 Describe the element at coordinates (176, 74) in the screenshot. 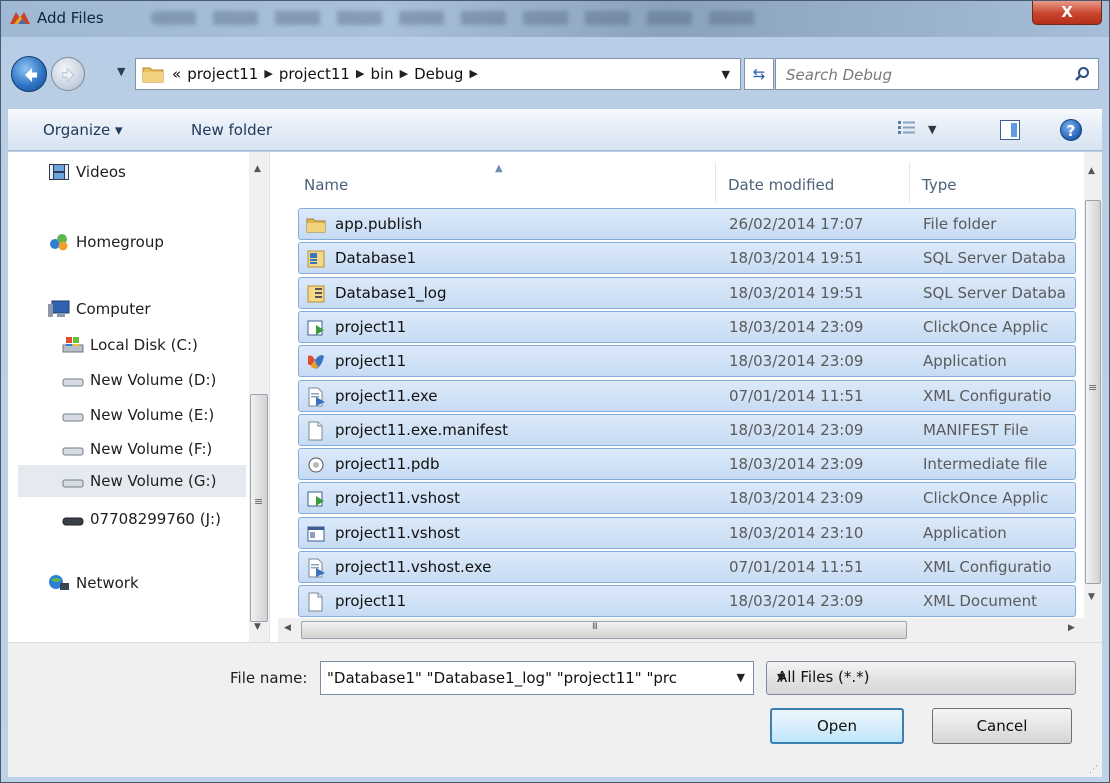

I see `breadcrumb-overflow: «` at that location.